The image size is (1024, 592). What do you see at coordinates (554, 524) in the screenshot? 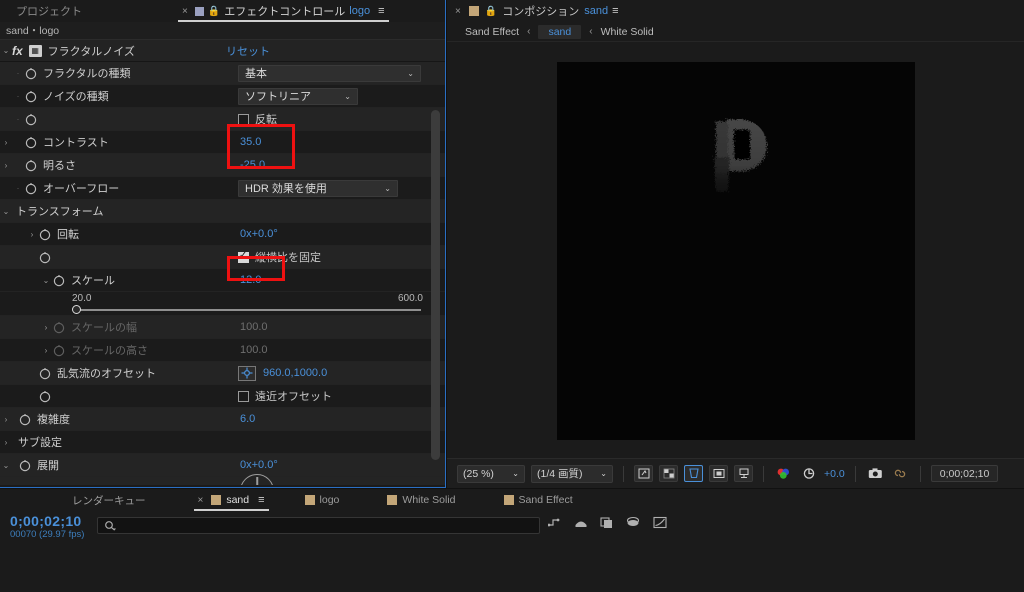
I see `graph-editor-shy-icon` at bounding box center [554, 524].